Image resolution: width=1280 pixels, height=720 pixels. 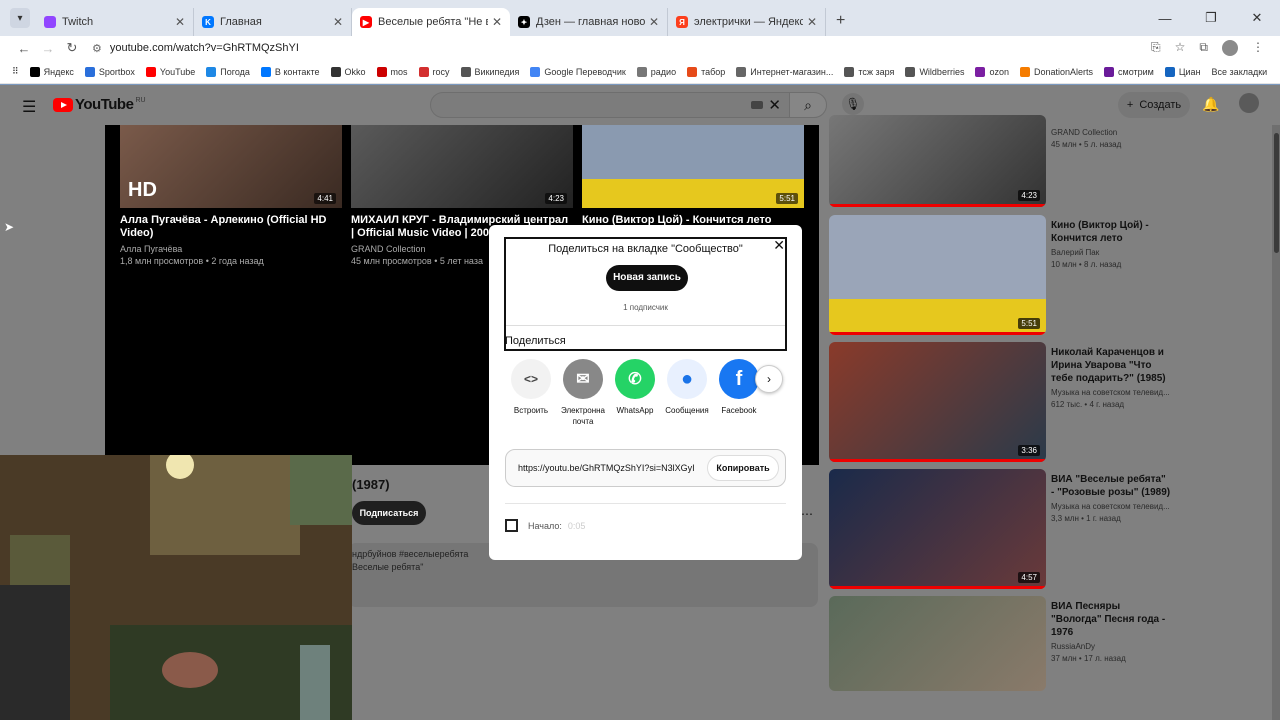 I want to click on bookmark-item: YouTube, so click(x=170, y=71).